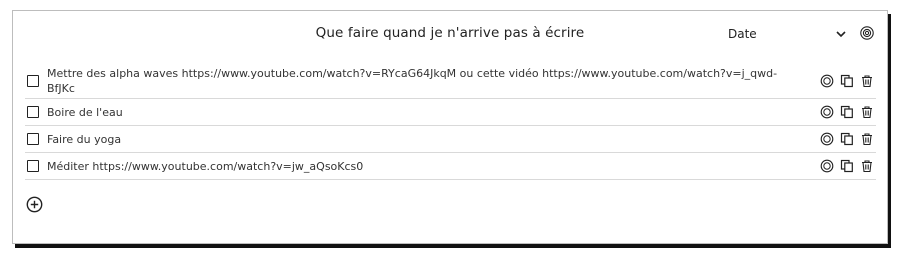 Image resolution: width=900 pixels, height=263 pixels. I want to click on plus-circle-icon, so click(34, 204).